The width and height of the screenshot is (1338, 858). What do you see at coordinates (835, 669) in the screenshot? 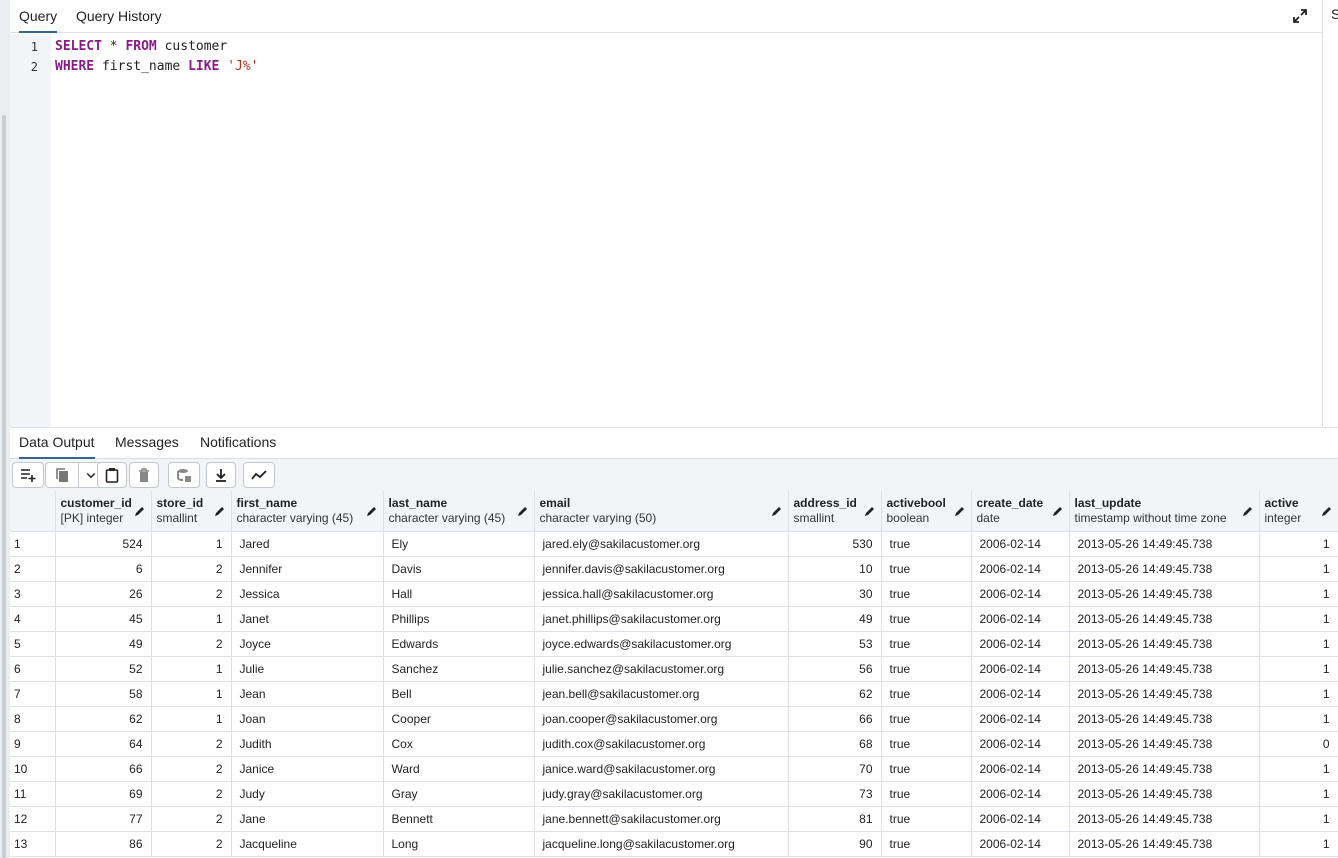
I see `cell-address-id: 56` at bounding box center [835, 669].